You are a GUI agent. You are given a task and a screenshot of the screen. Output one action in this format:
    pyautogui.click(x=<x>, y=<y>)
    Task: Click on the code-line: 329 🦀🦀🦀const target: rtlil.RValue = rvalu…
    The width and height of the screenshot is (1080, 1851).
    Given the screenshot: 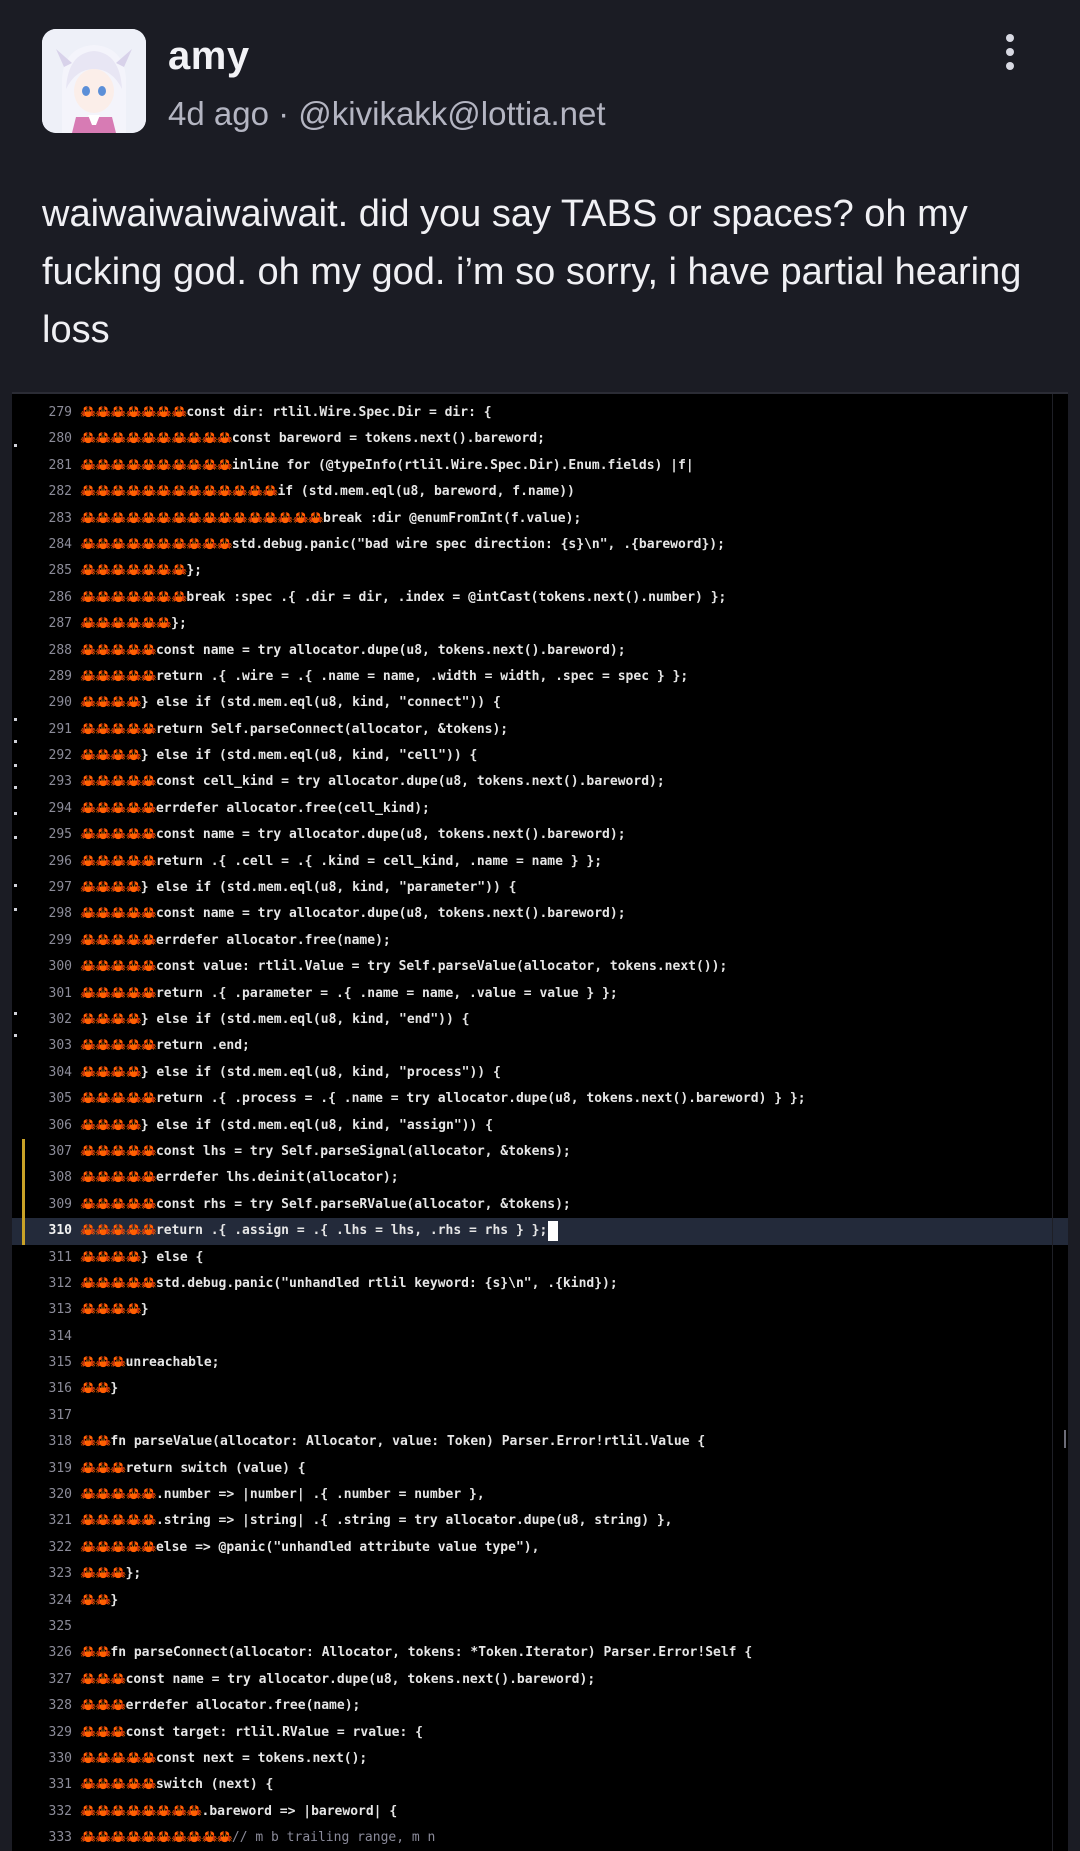 What is the action you would take?
    pyautogui.click(x=540, y=1733)
    